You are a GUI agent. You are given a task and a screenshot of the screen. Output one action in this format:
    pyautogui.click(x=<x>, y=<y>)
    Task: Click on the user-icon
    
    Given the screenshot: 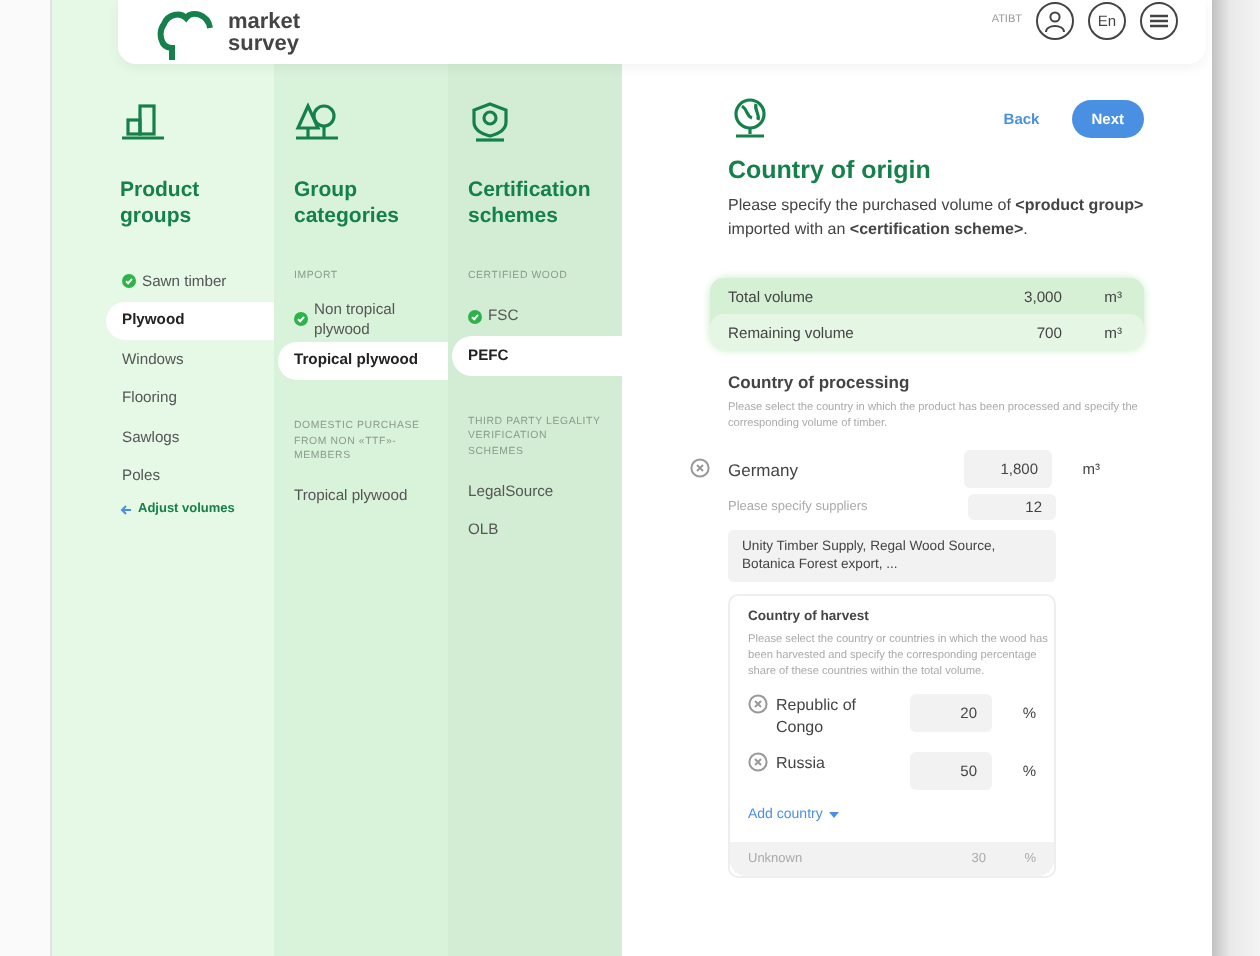 What is the action you would take?
    pyautogui.click(x=1055, y=21)
    